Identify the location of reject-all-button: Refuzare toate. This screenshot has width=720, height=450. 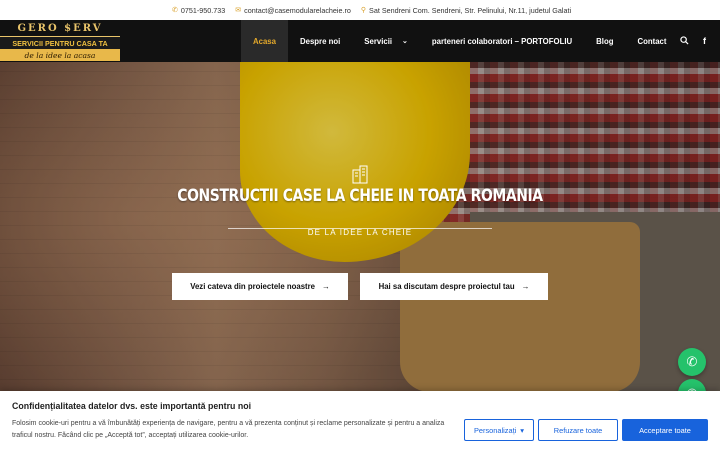
(578, 430).